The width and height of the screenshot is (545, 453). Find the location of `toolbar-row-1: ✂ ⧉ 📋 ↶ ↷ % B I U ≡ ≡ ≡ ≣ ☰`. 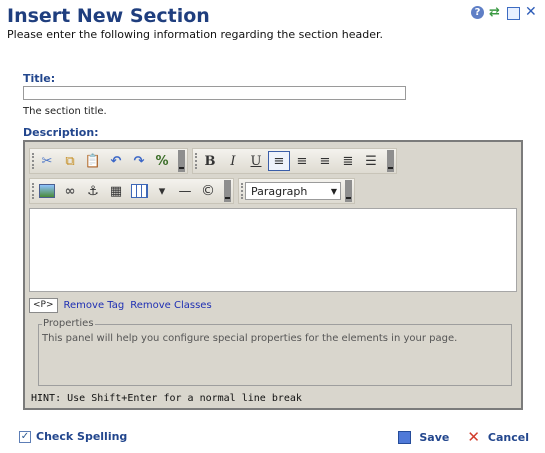

toolbar-row-1: ✂ ⧉ 📋 ↶ ↷ % B I U ≡ ≡ ≡ ≣ ☰ is located at coordinates (215, 161).